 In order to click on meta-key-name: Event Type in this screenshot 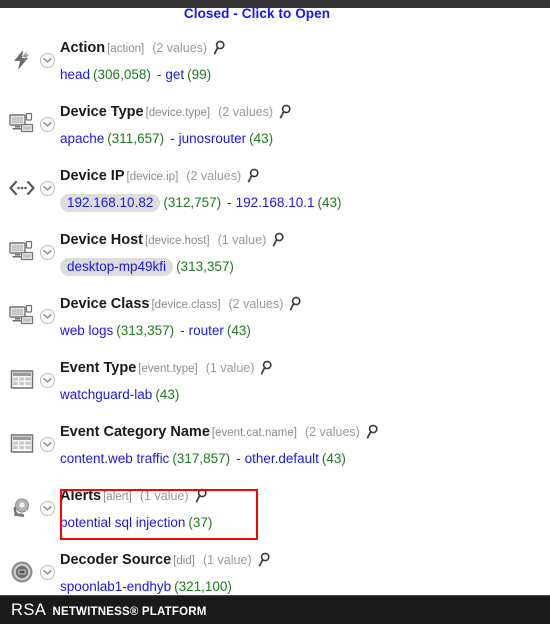, I will do `click(98, 368)`.